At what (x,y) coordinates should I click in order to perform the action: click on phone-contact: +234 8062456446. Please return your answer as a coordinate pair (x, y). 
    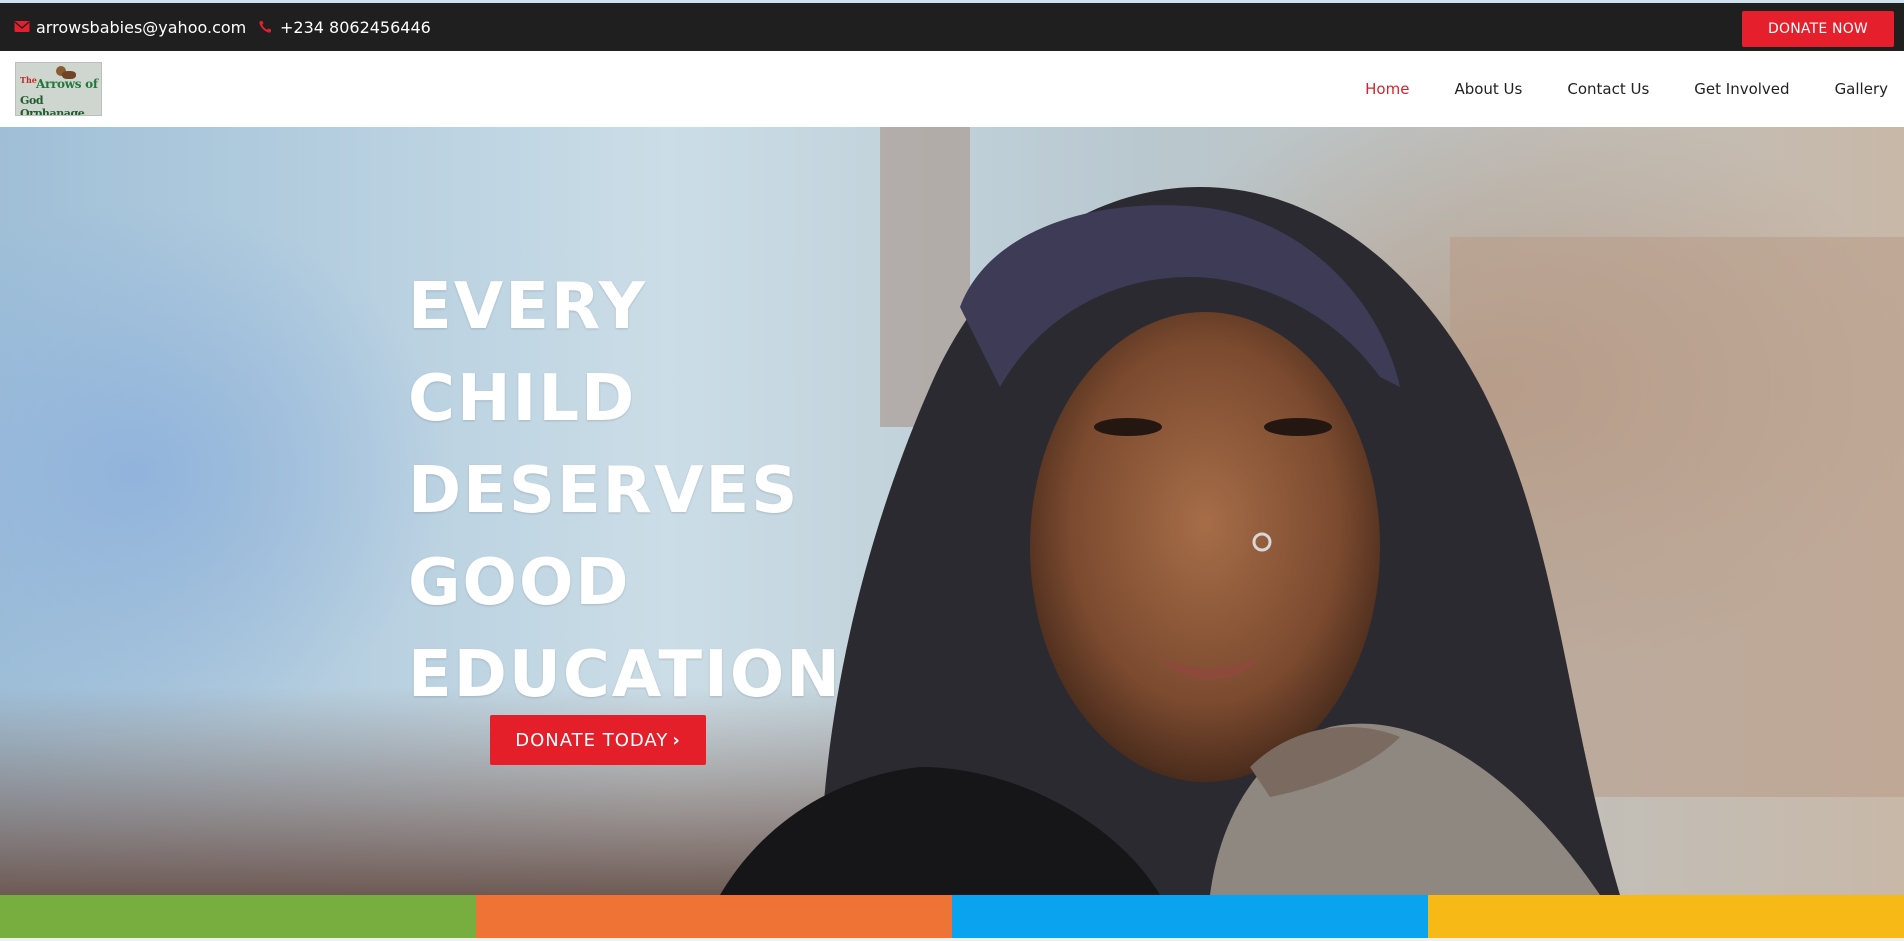
    Looking at the image, I should click on (344, 27).